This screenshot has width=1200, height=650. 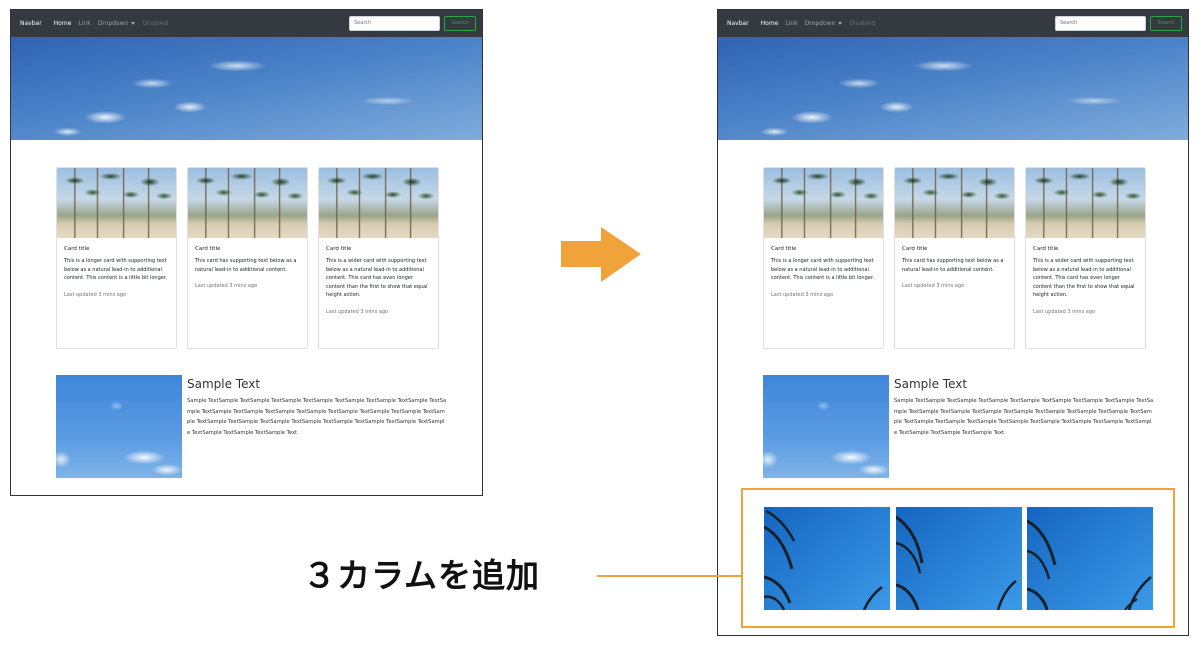 What do you see at coordinates (601, 254) in the screenshot?
I see `right-arrow-icon` at bounding box center [601, 254].